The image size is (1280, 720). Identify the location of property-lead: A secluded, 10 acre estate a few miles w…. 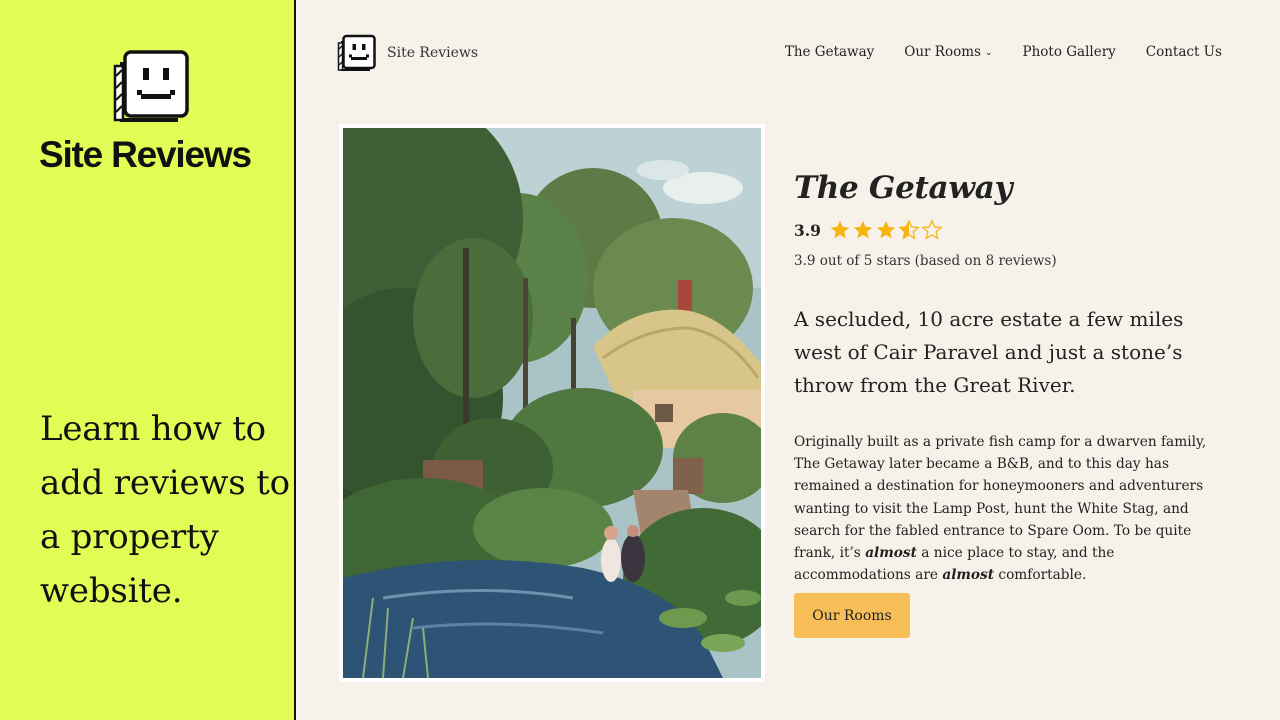
(989, 352).